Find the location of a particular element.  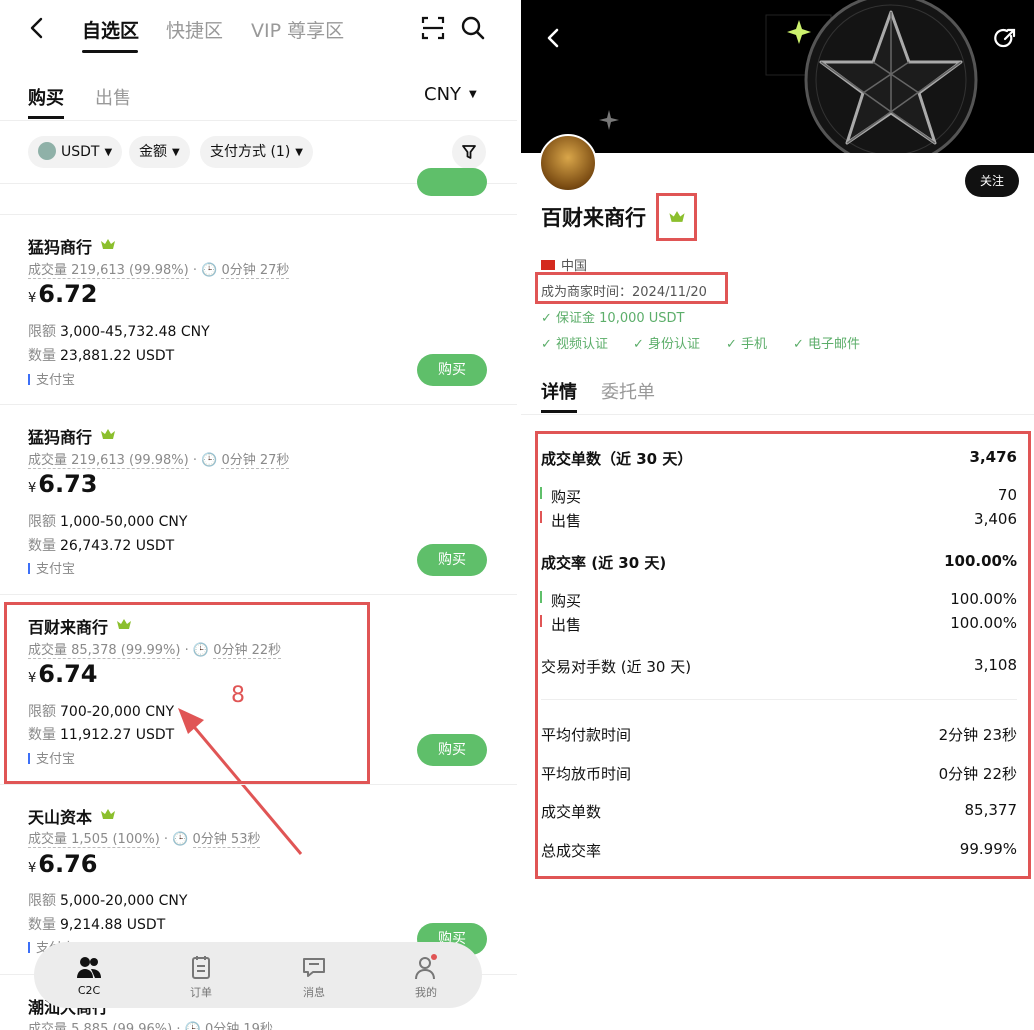

nav-c2c: C2C is located at coordinates (89, 975).